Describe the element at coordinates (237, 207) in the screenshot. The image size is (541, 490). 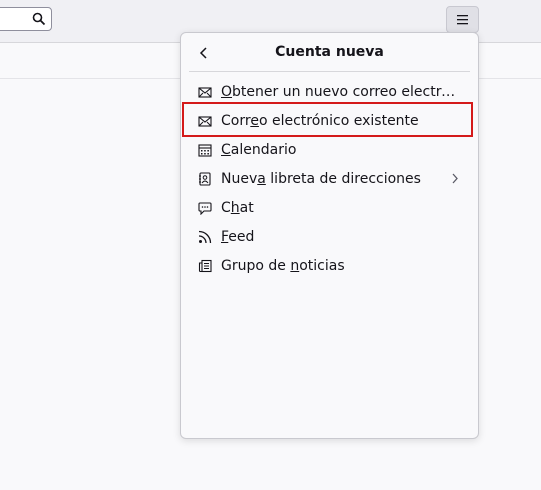
I see `menu-item-label: Chat` at that location.